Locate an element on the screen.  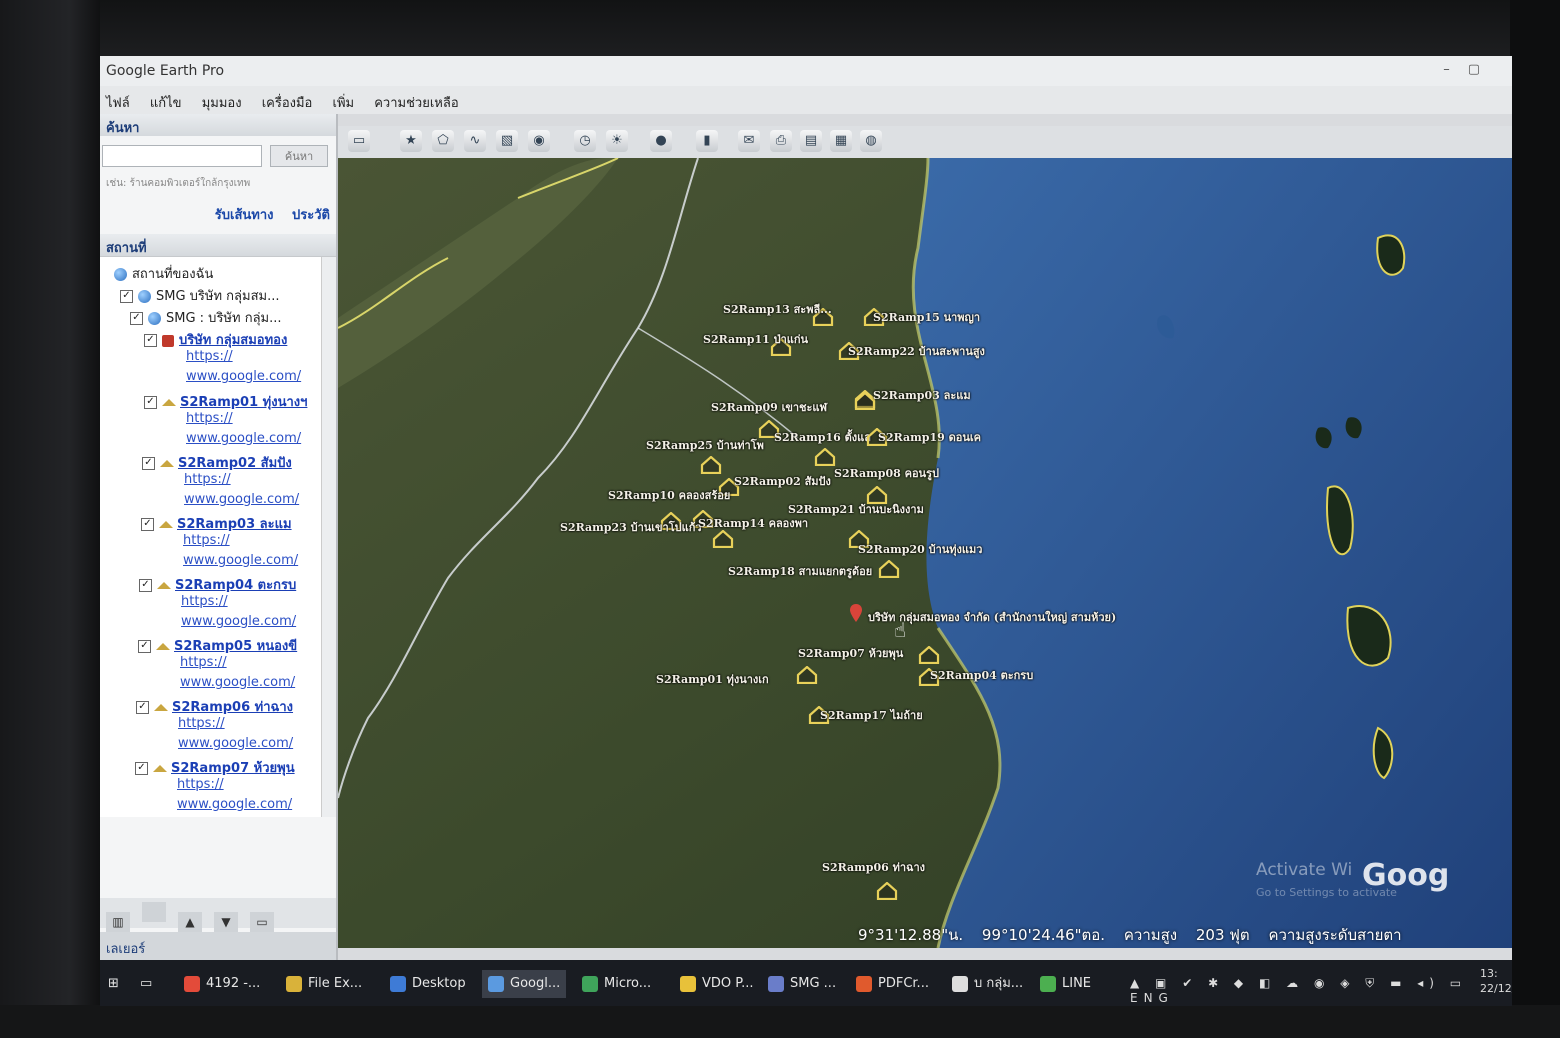
placemark-label: S2Ramp02 สัมปัง is located at coordinates (782, 481).